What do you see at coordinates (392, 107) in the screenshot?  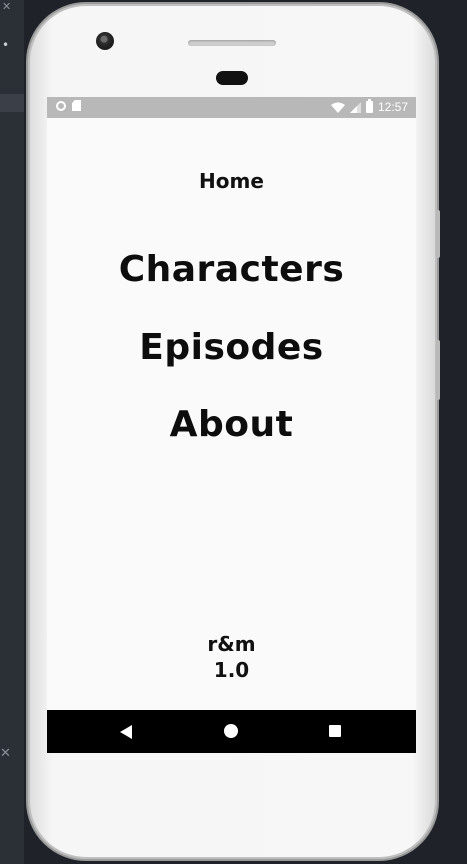 I see `status-time: 12:57` at bounding box center [392, 107].